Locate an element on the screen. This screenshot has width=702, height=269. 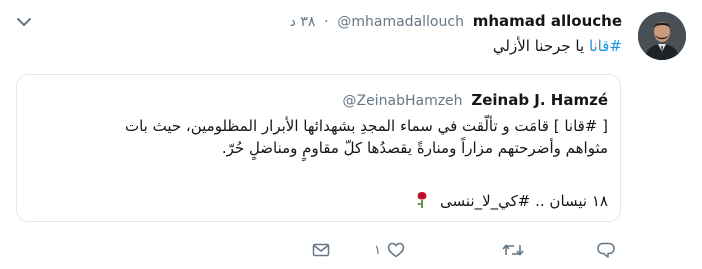
avatar-image is located at coordinates (662, 36).